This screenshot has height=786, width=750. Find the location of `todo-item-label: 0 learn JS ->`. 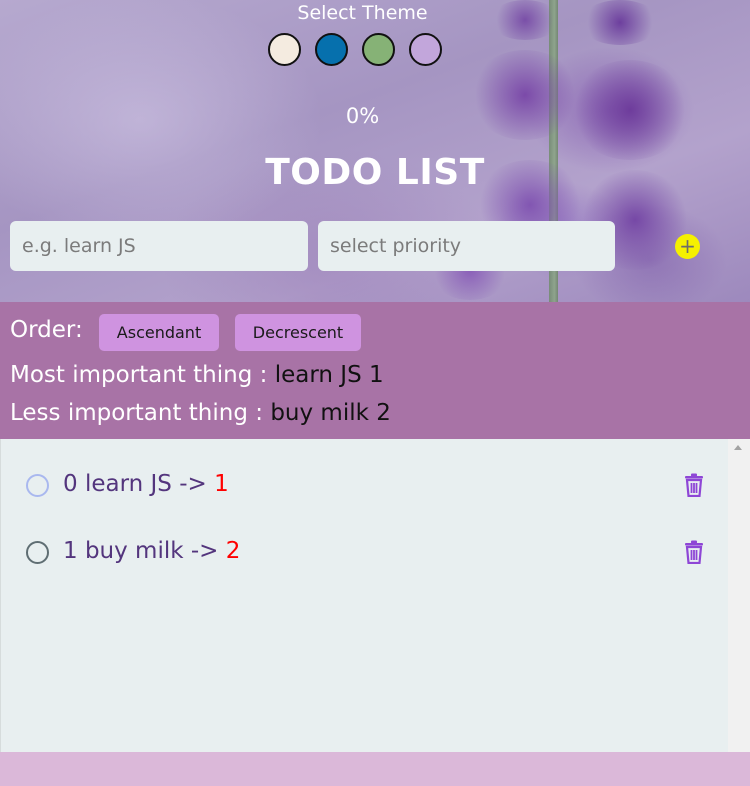

todo-item-label: 0 learn JS -> is located at coordinates (135, 484).